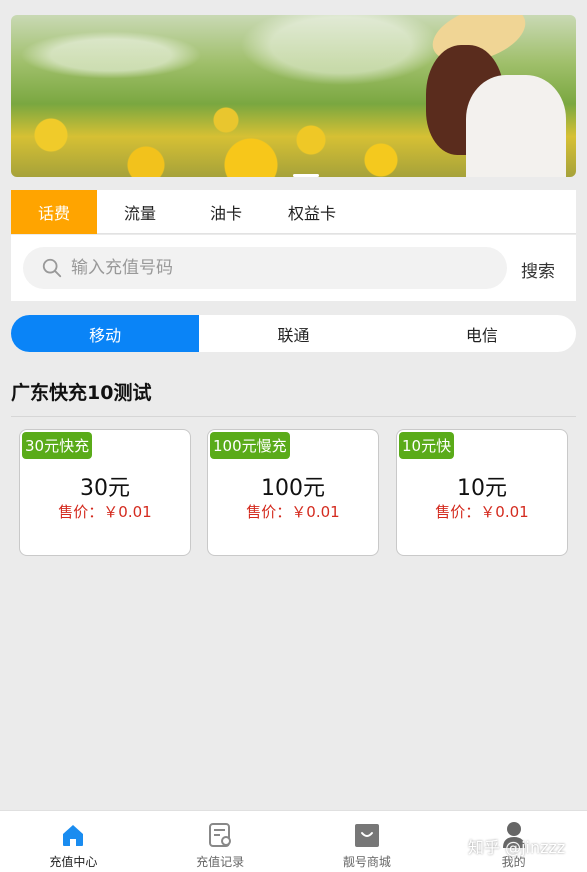  What do you see at coordinates (105, 333) in the screenshot?
I see `carrier-mobile: 移动` at bounding box center [105, 333].